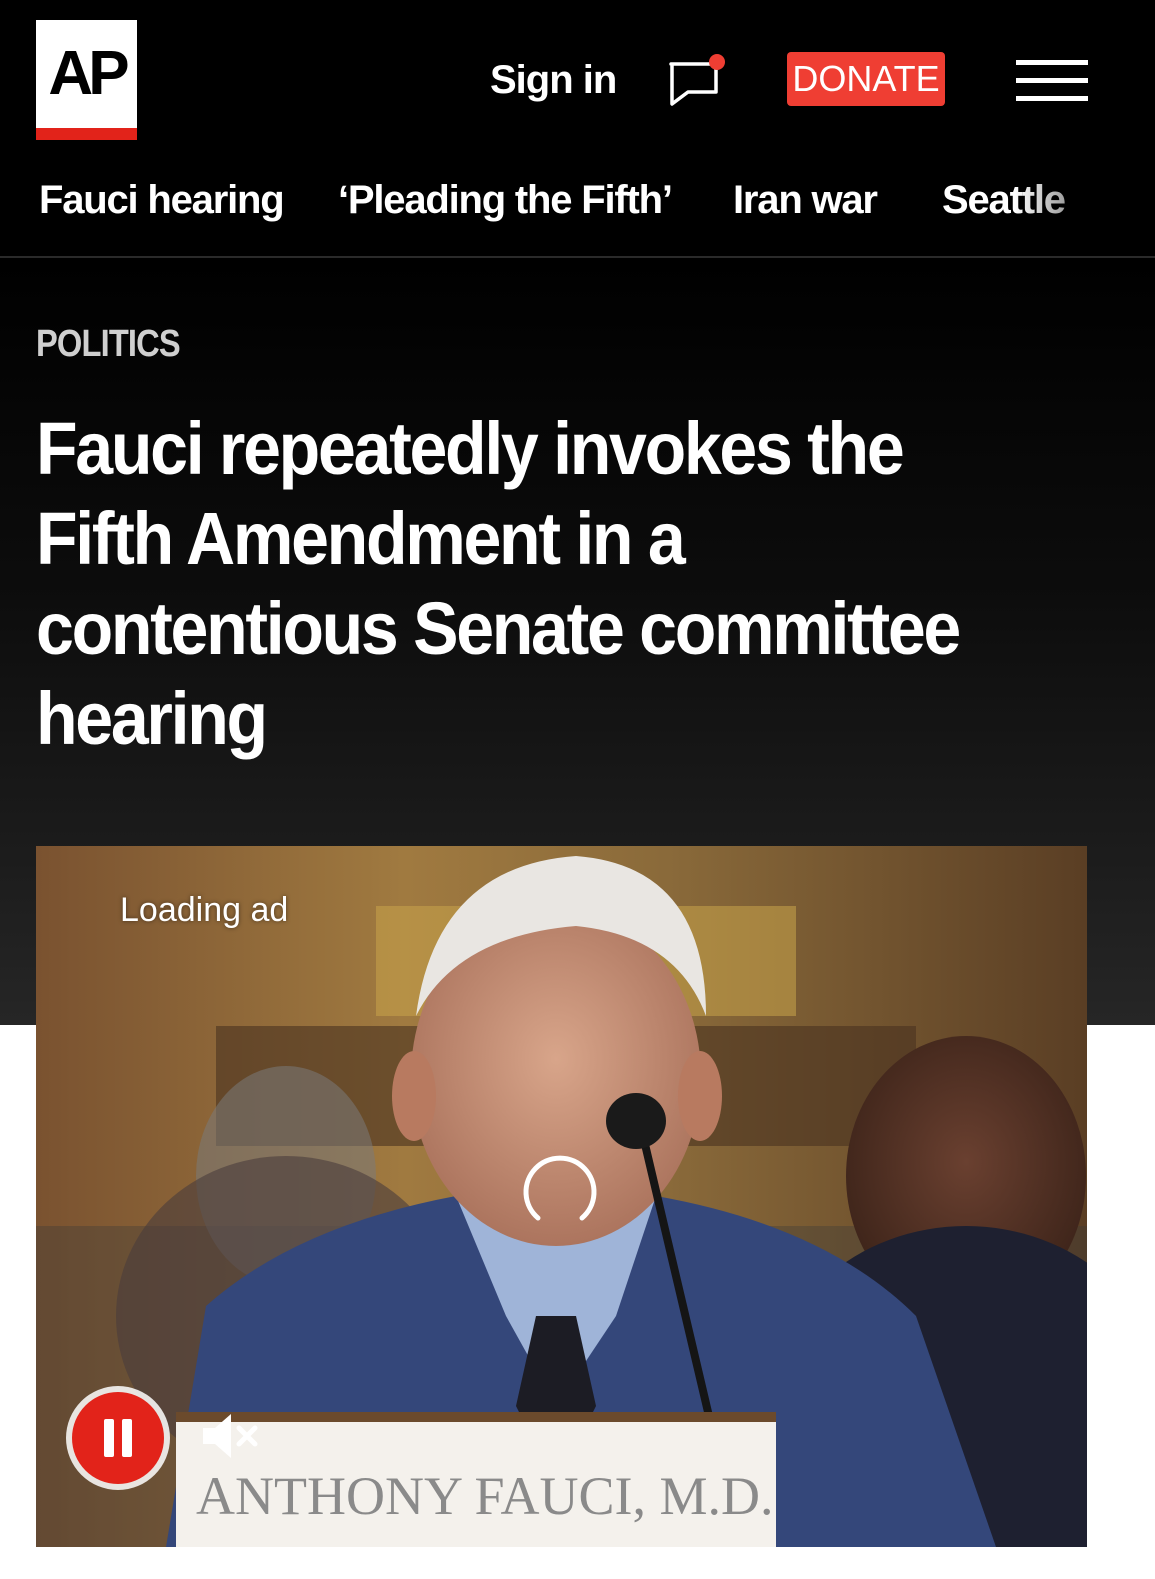 This screenshot has width=1155, height=1579. I want to click on ap-logo: AP, so click(86, 80).